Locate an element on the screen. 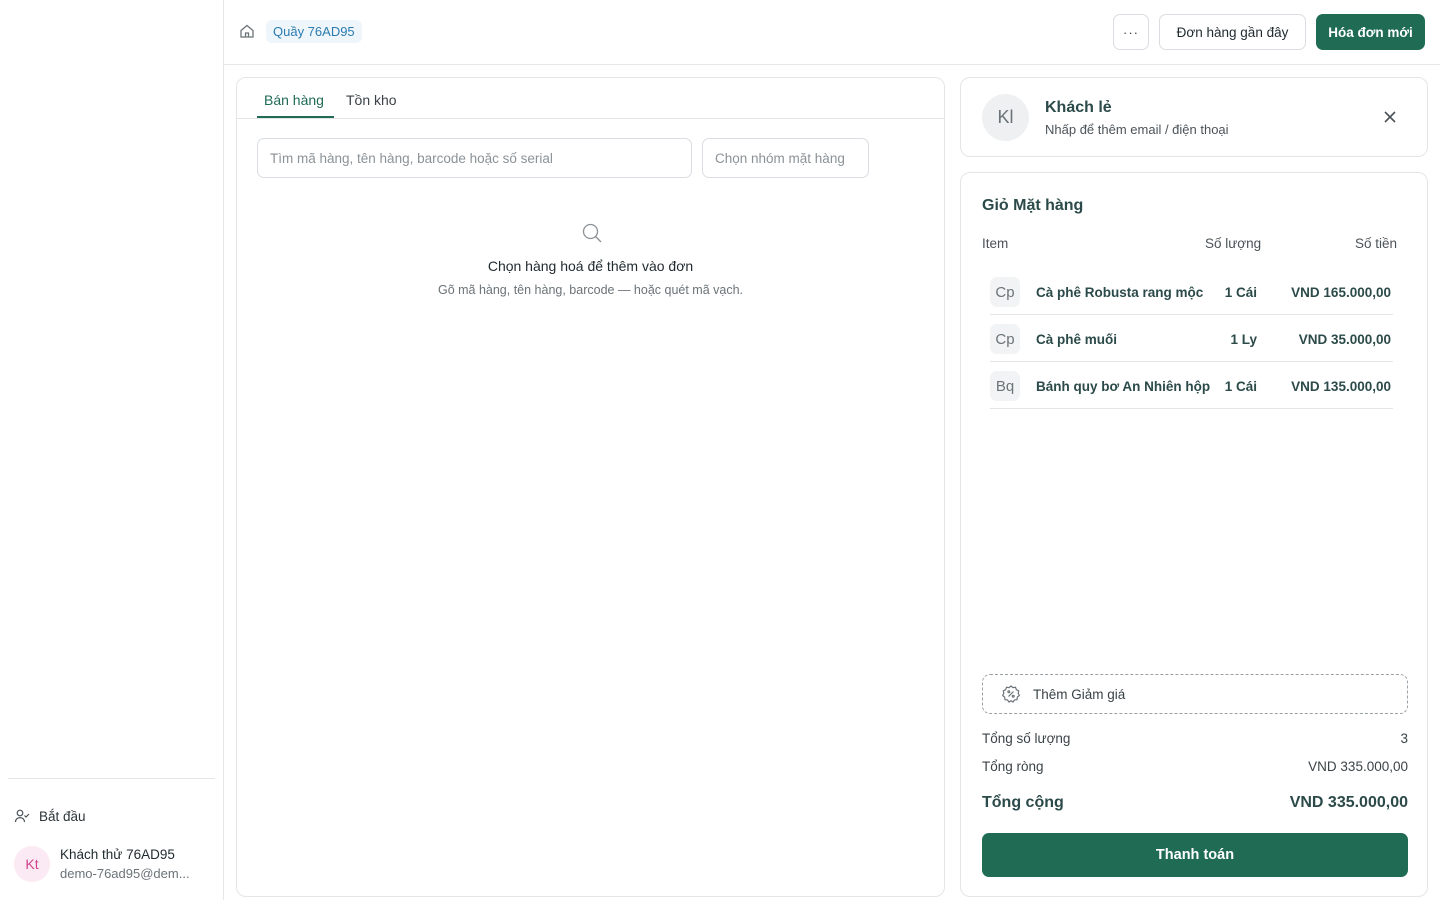 The height and width of the screenshot is (900, 1440). active-tab-indicator is located at coordinates (295, 117).